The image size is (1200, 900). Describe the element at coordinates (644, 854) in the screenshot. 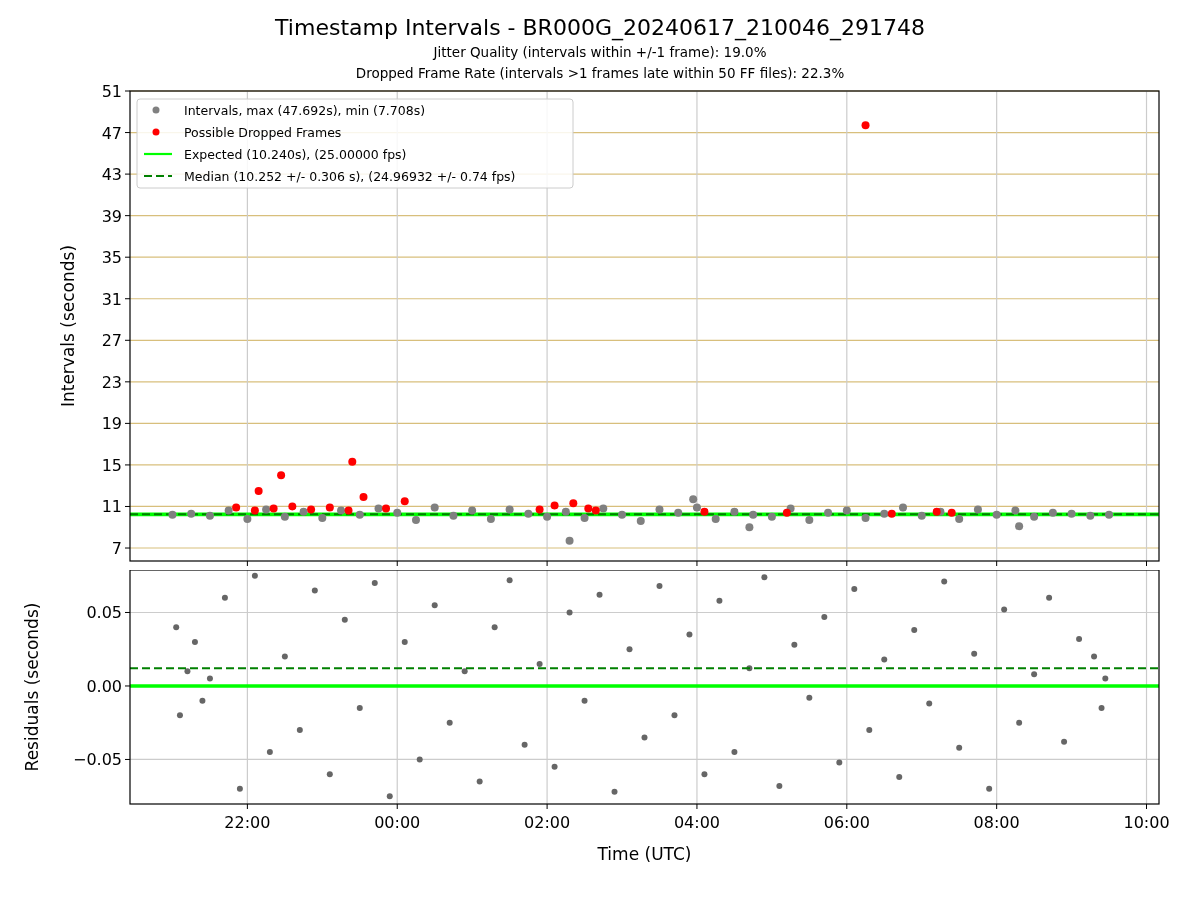

I see `axis-label: Time (UTC)` at that location.